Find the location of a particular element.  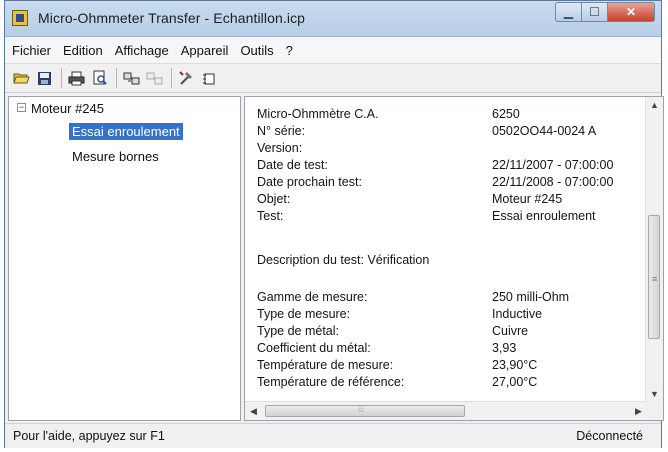

scroll-down-icon: ▼ is located at coordinates (654, 394).